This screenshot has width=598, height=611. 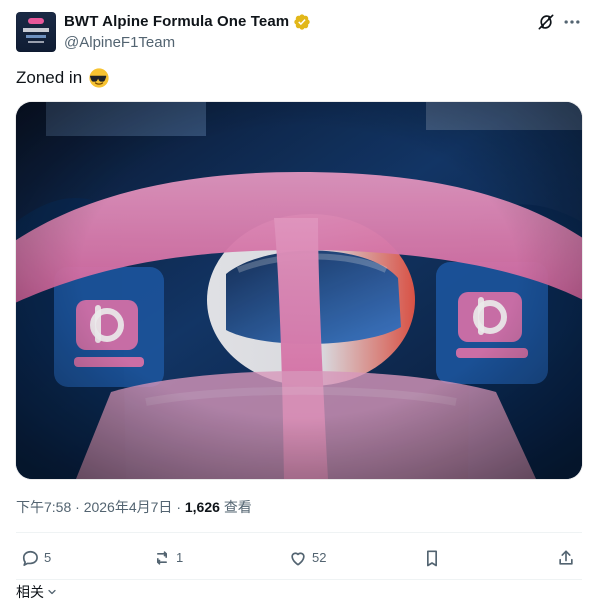 I want to click on views-label: 查看, so click(x=237, y=507).